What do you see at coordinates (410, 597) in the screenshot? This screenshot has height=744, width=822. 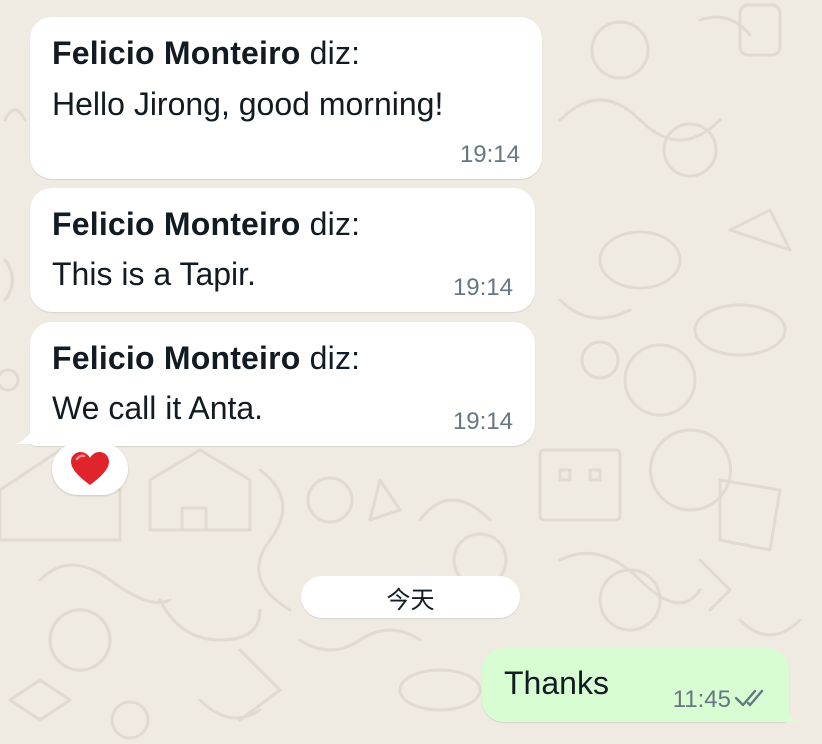 I see `day-separator: 今天` at bounding box center [410, 597].